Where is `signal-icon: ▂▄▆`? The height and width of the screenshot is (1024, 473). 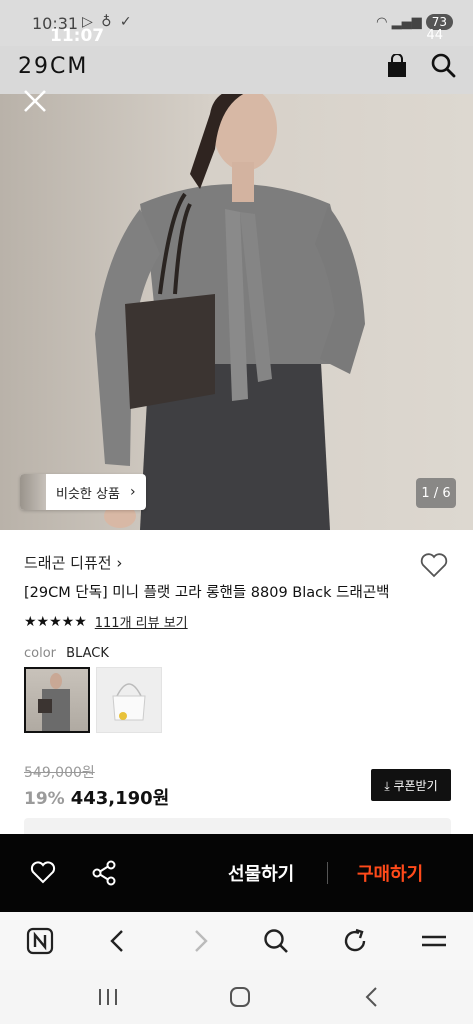
signal-icon: ▂▄▆ is located at coordinates (406, 22).